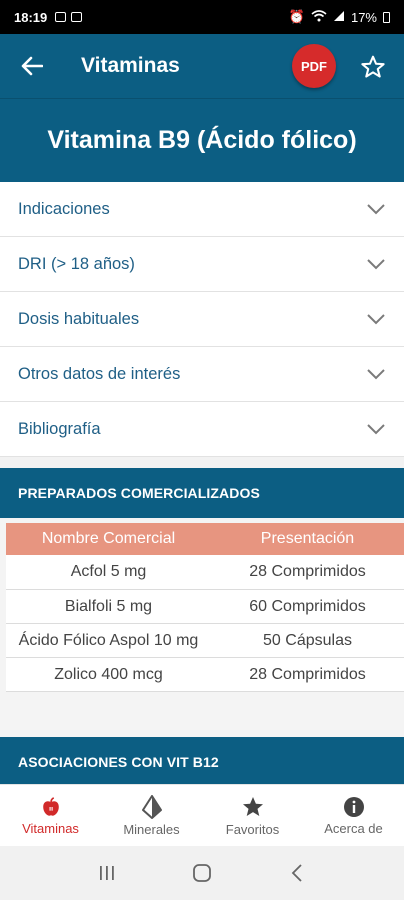  I want to click on alarm-icon: ⏰, so click(296, 16).